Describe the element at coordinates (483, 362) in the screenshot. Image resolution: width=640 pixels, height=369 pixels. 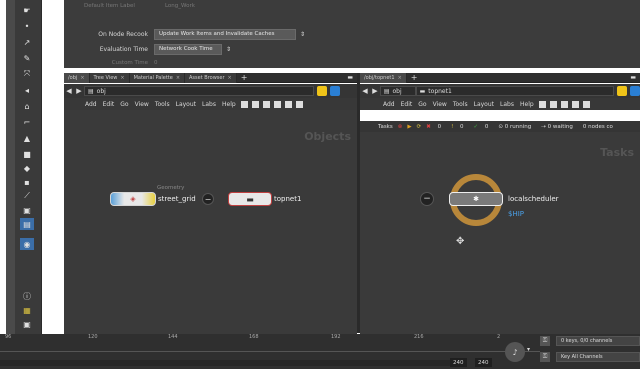
I see `end-frame-field: 240` at that location.